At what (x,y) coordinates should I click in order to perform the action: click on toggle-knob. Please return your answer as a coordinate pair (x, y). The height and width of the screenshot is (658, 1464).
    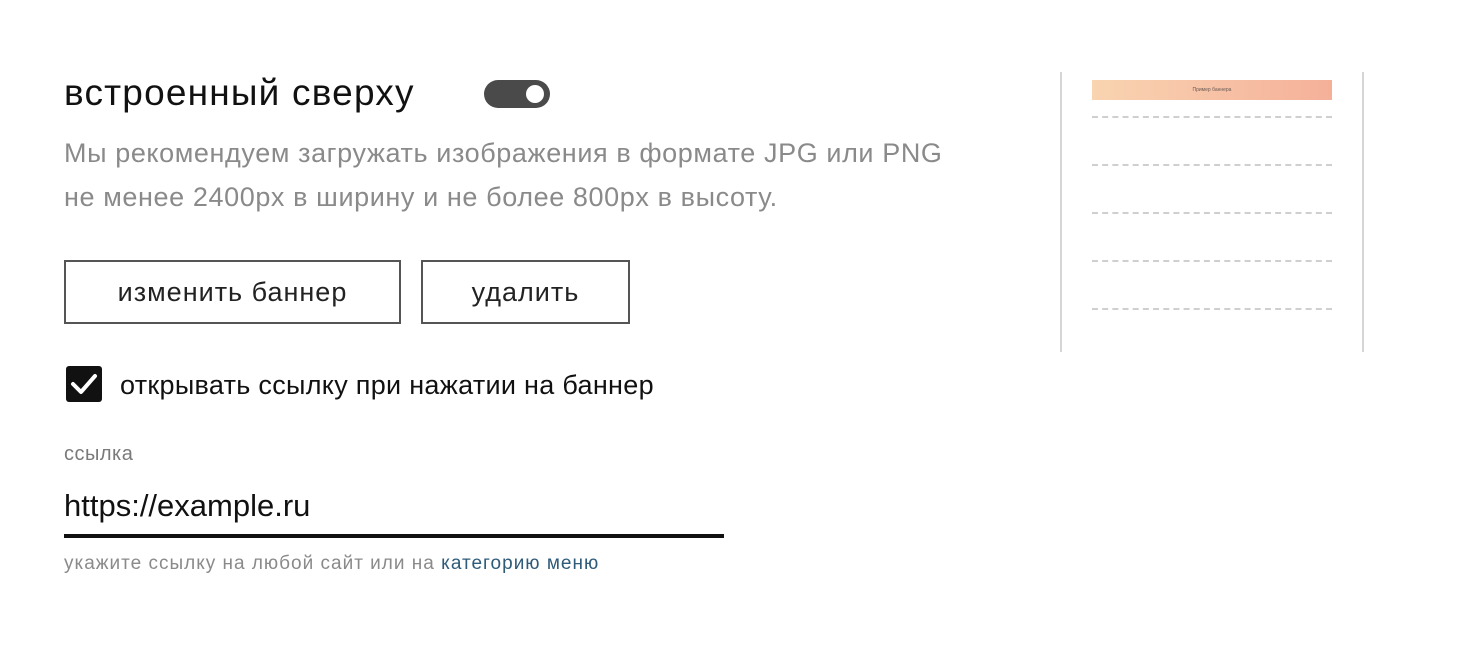
    Looking at the image, I should click on (535, 94).